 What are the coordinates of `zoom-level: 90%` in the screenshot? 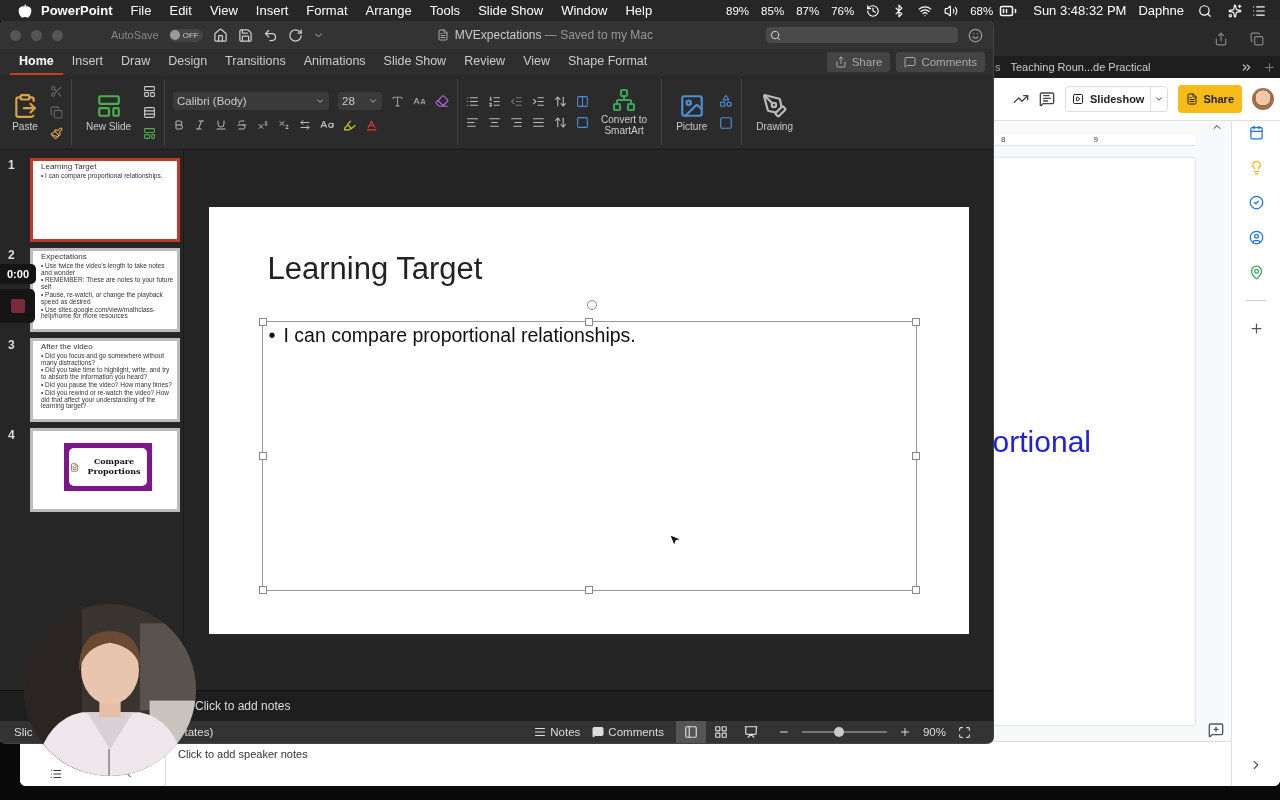 It's located at (934, 732).